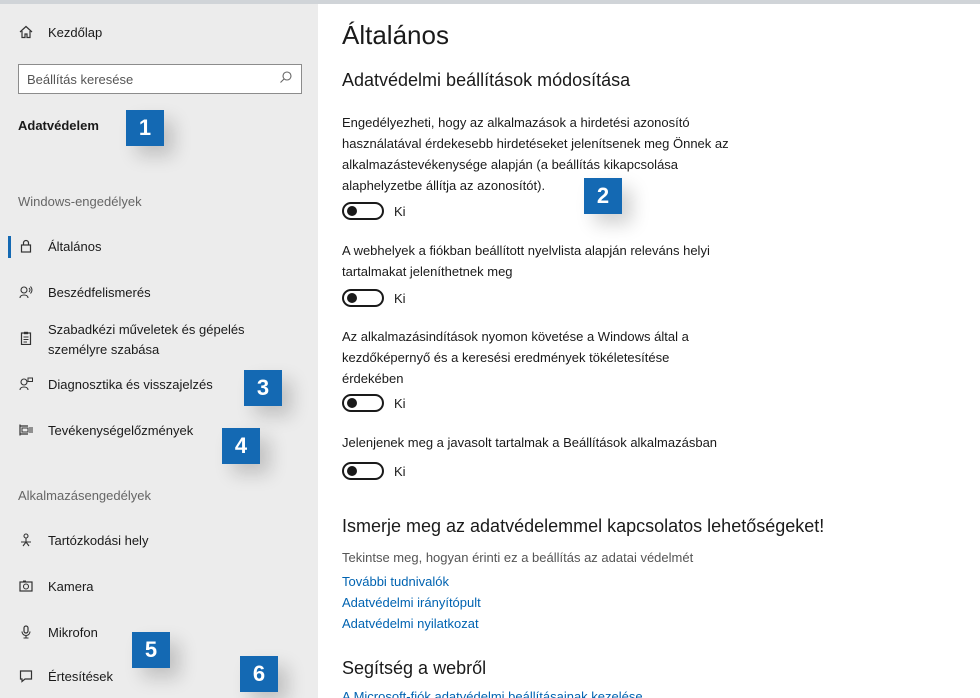  I want to click on feedback-icon, so click(26, 384).